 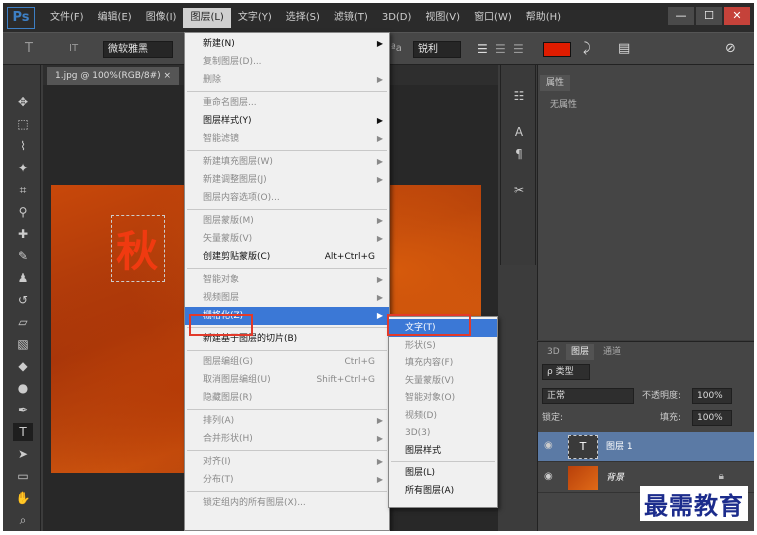 I want to click on menu-10: 帮助(H), so click(x=543, y=18).